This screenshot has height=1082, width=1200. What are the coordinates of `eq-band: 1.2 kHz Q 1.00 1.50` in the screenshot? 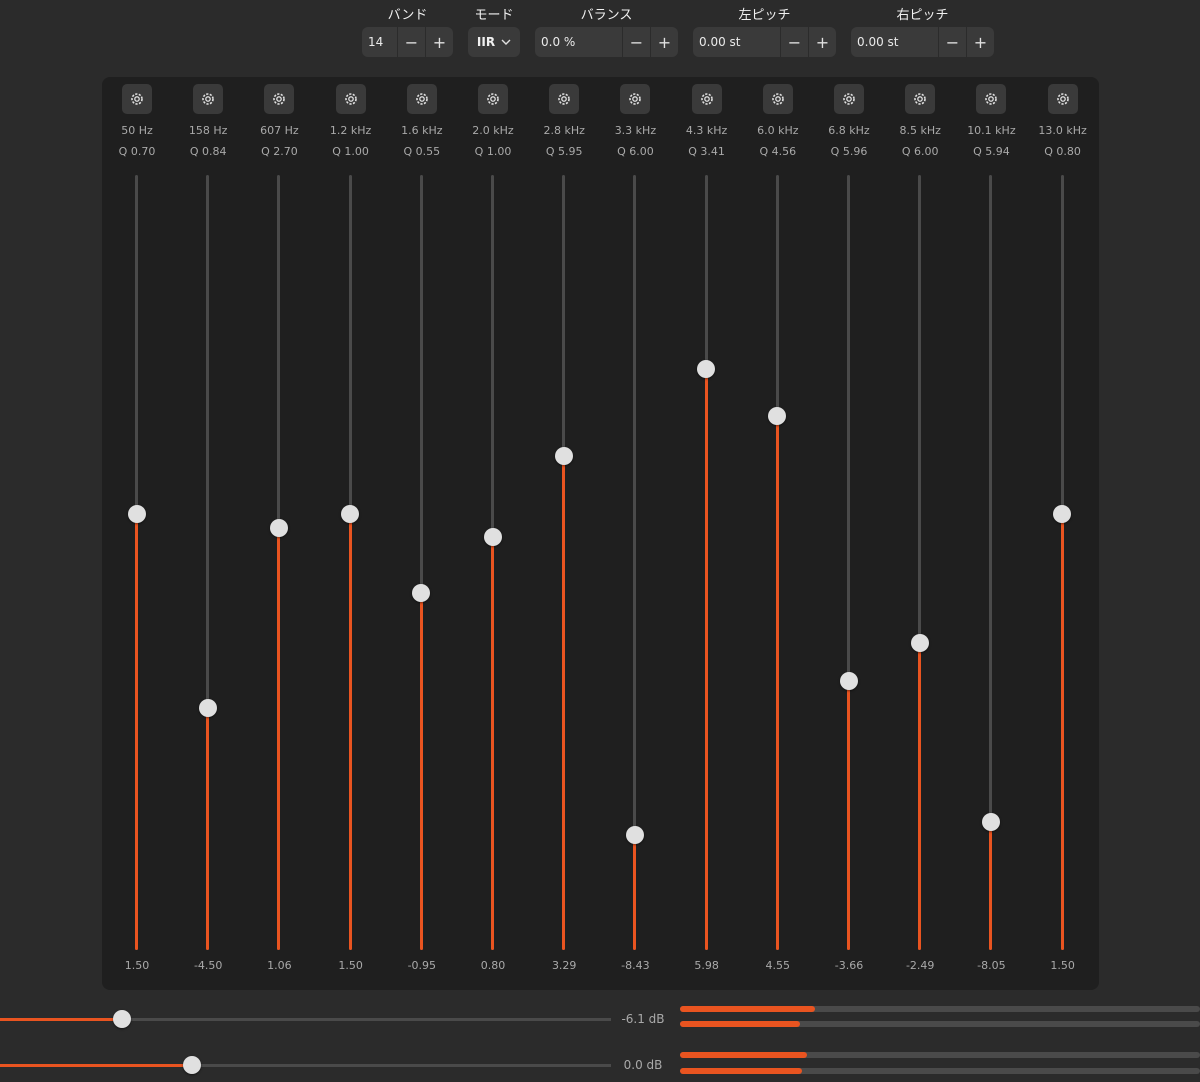 It's located at (351, 533).